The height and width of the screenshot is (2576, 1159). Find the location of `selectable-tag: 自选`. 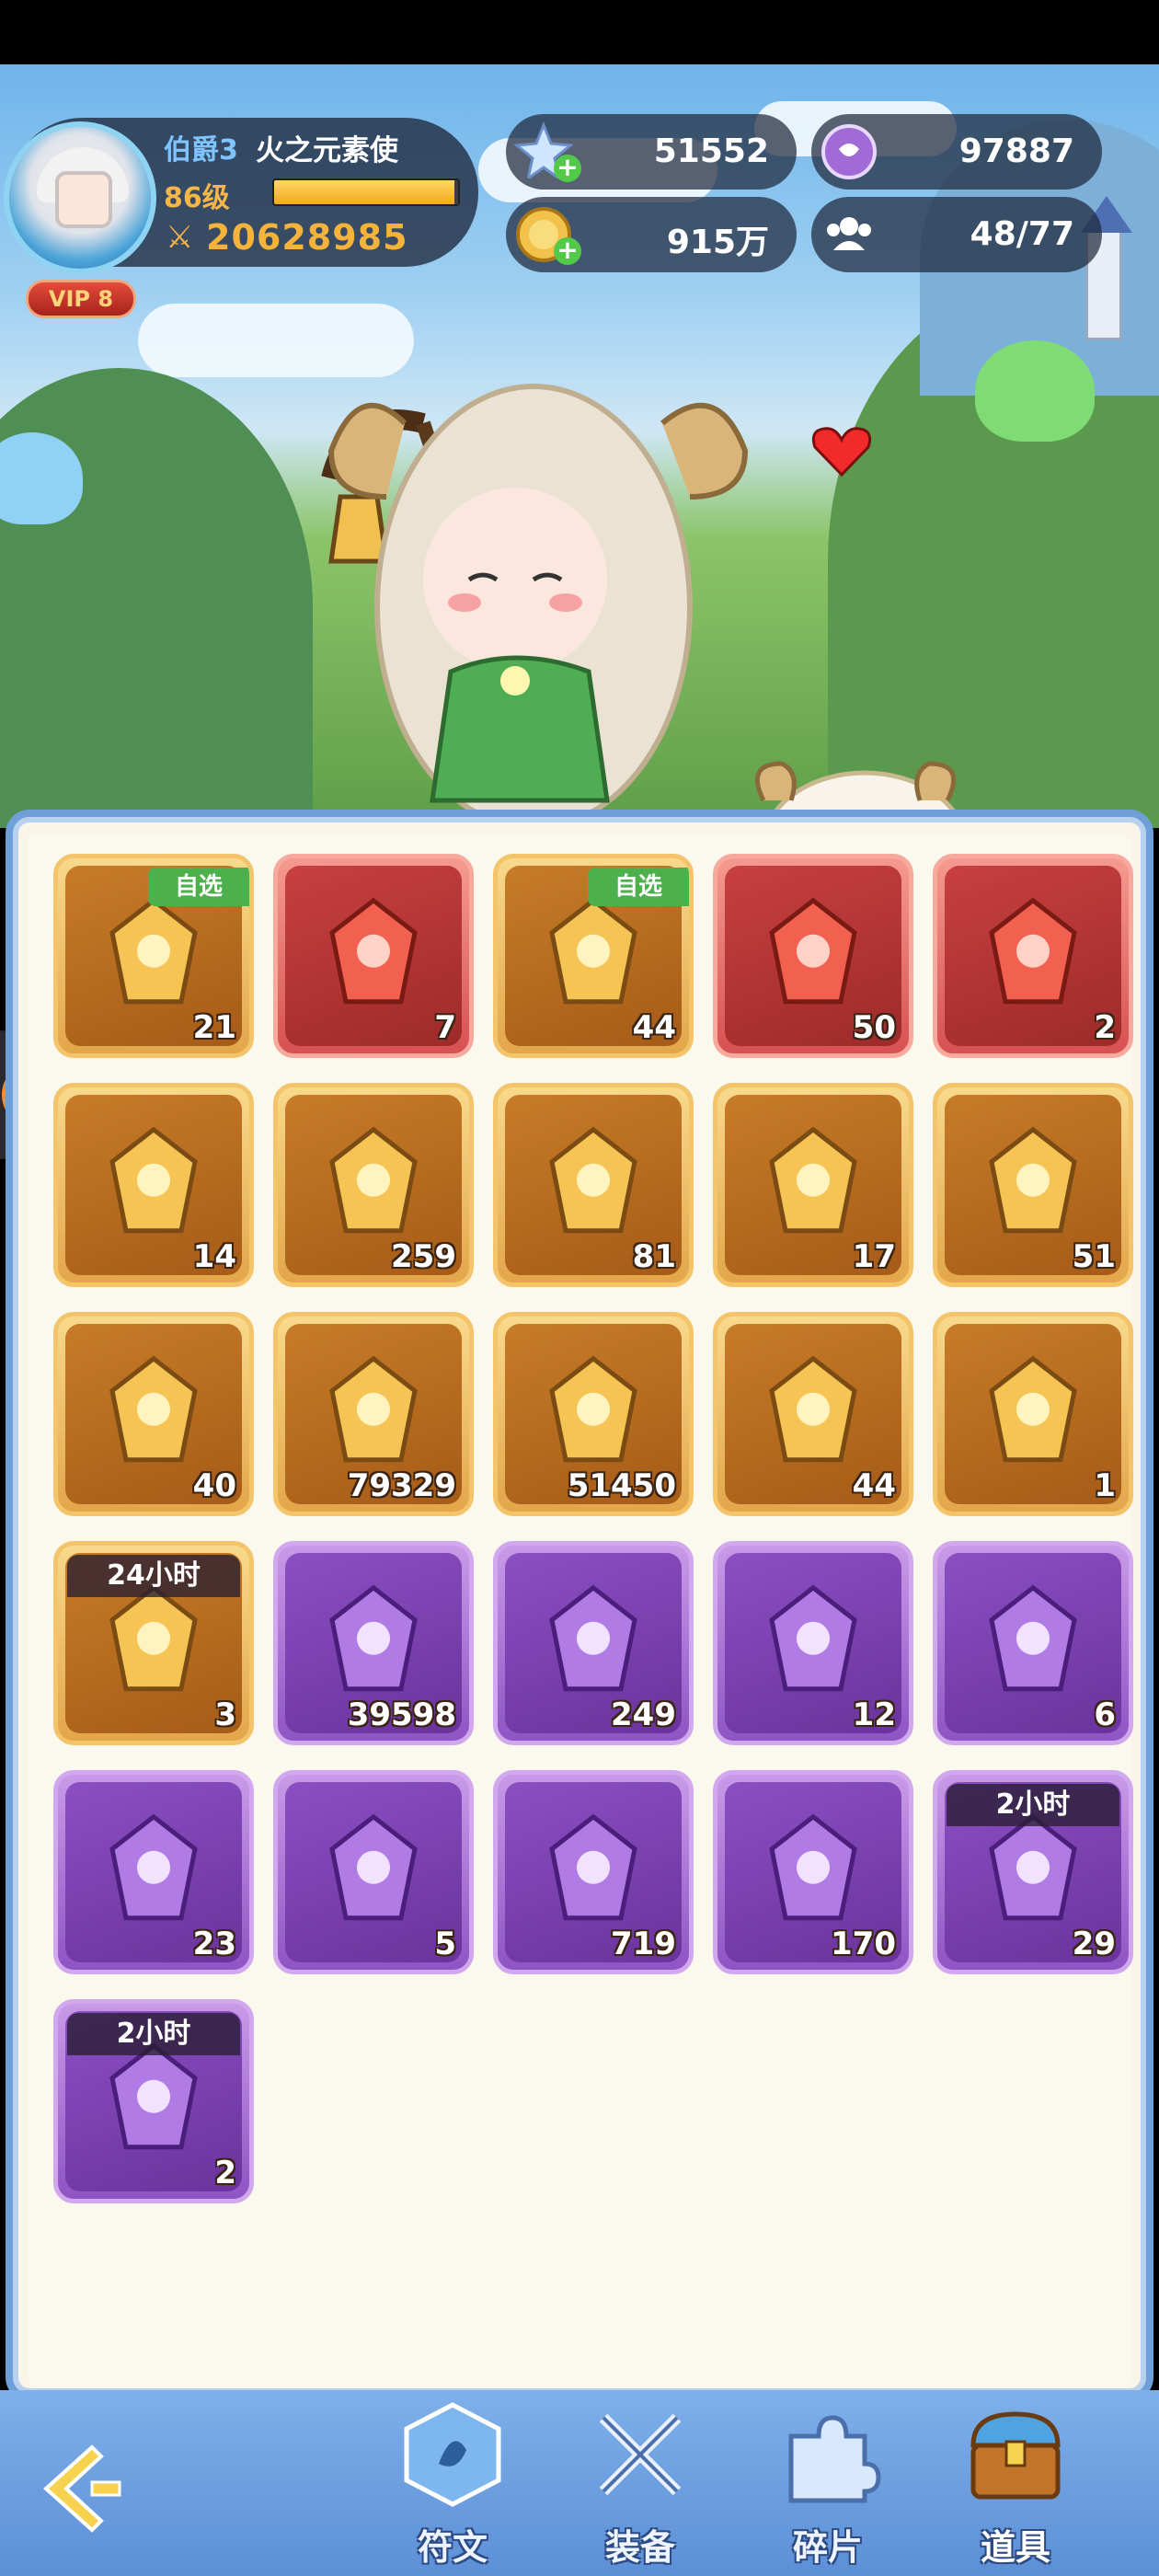

selectable-tag: 自选 is located at coordinates (198, 887).